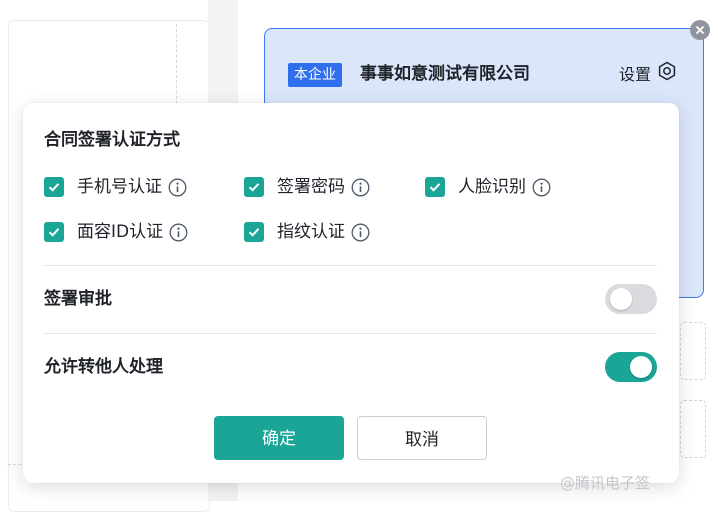 This screenshot has width=718, height=512. I want to click on settings-label: 设置, so click(634, 74).